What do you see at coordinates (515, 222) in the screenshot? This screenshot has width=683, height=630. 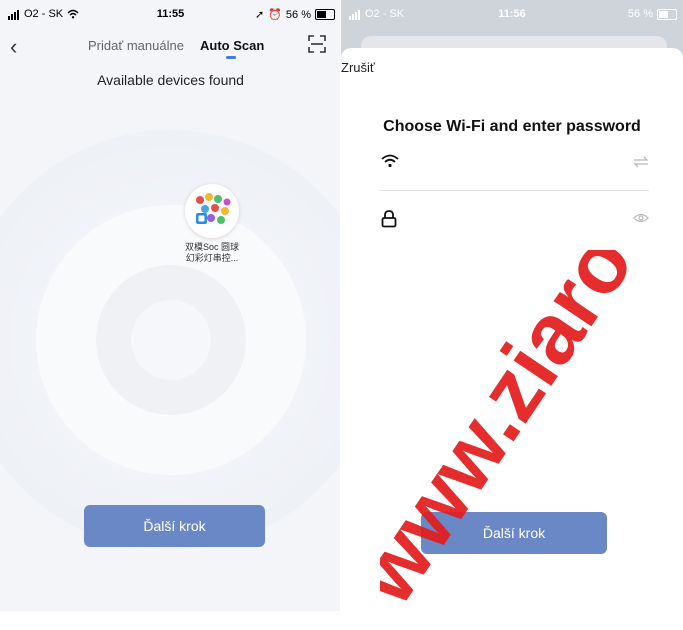 I see `wifi-password-input` at bounding box center [515, 222].